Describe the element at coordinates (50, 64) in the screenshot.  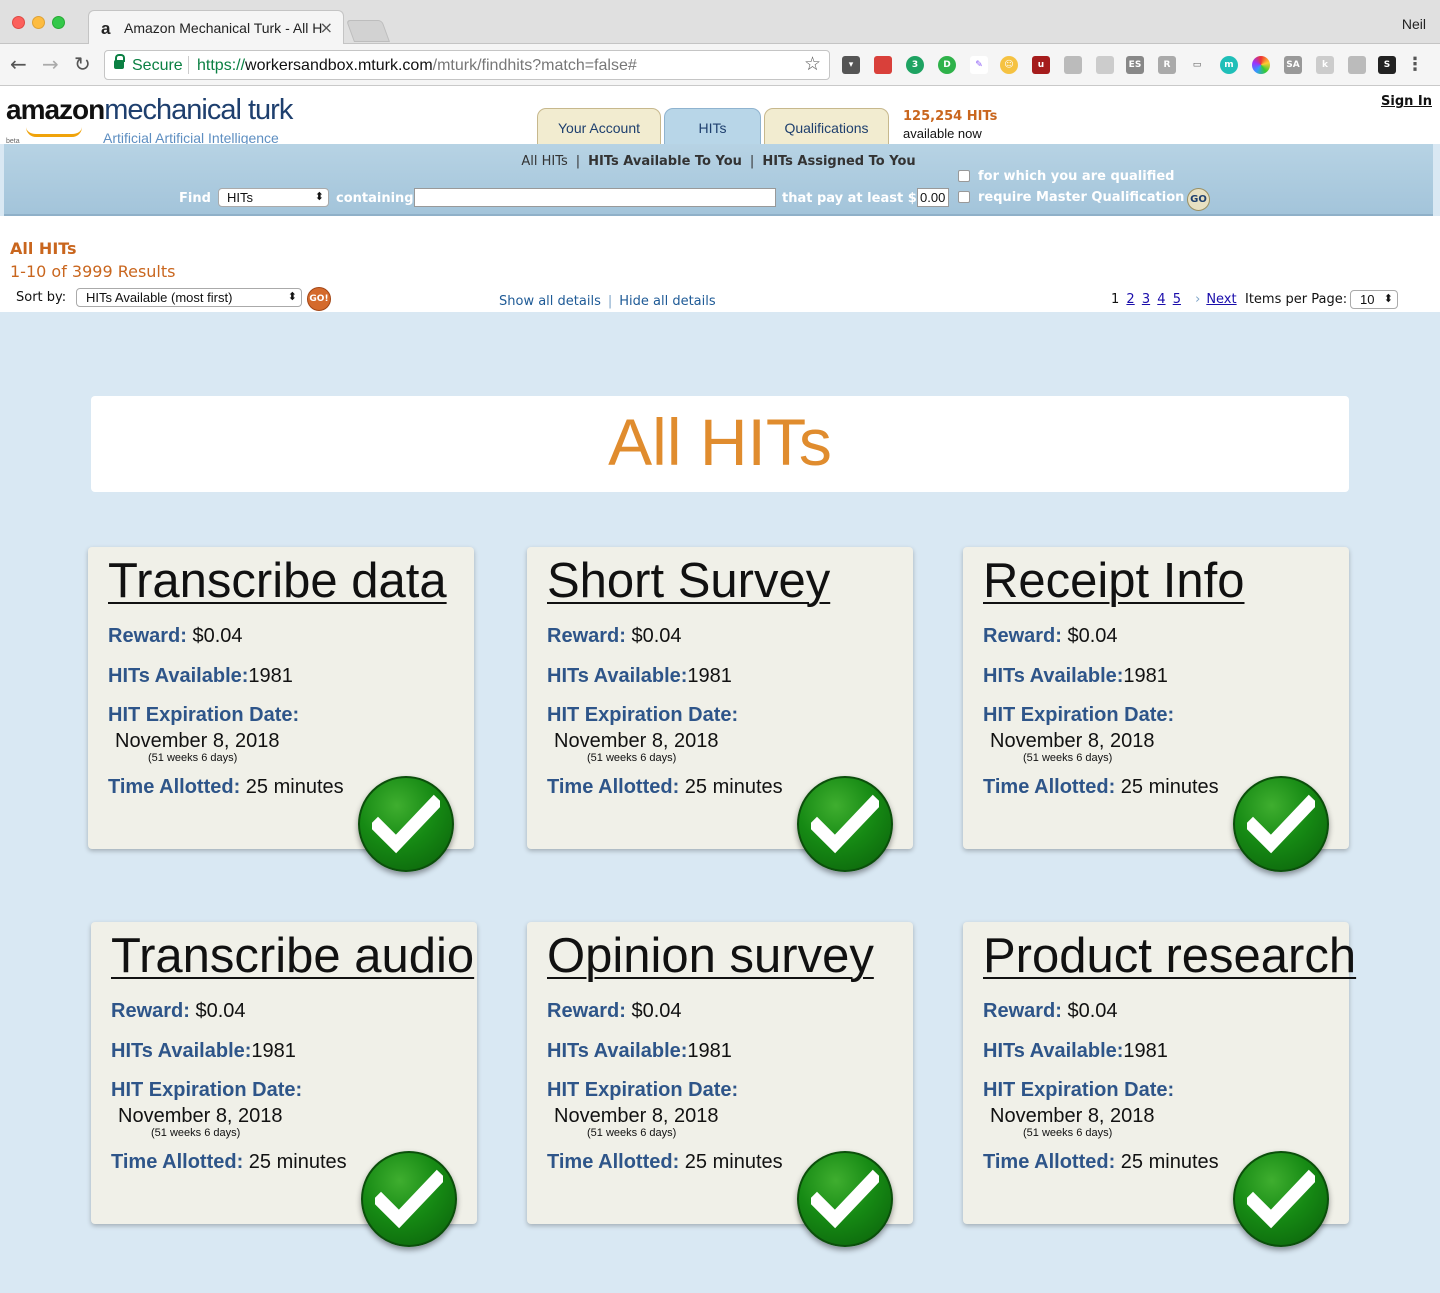
I see `forward-arrow-icon: →` at that location.